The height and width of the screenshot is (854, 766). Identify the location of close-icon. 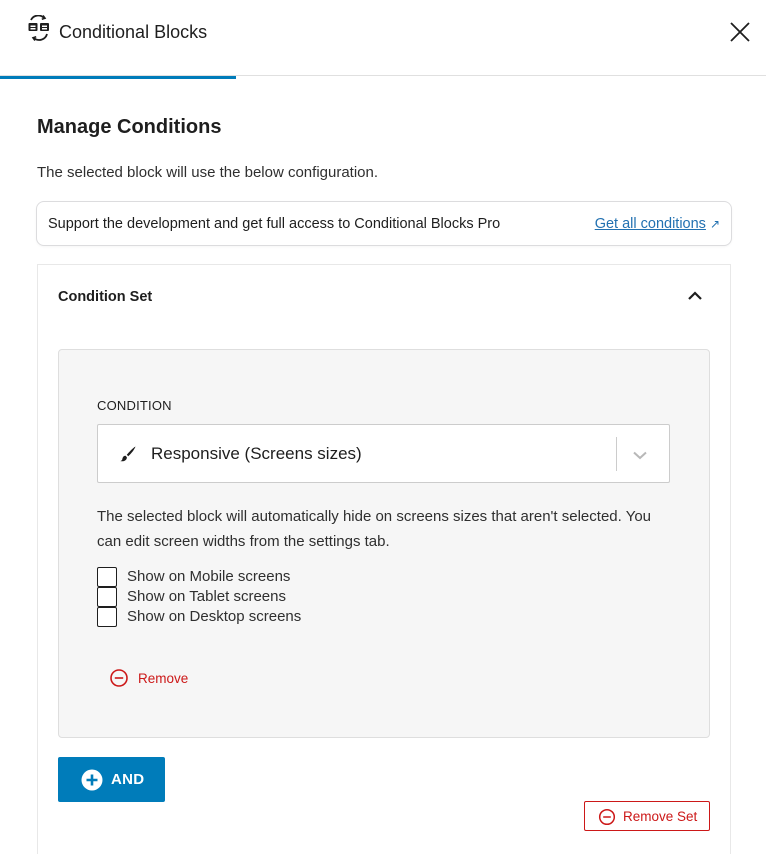
(740, 32).